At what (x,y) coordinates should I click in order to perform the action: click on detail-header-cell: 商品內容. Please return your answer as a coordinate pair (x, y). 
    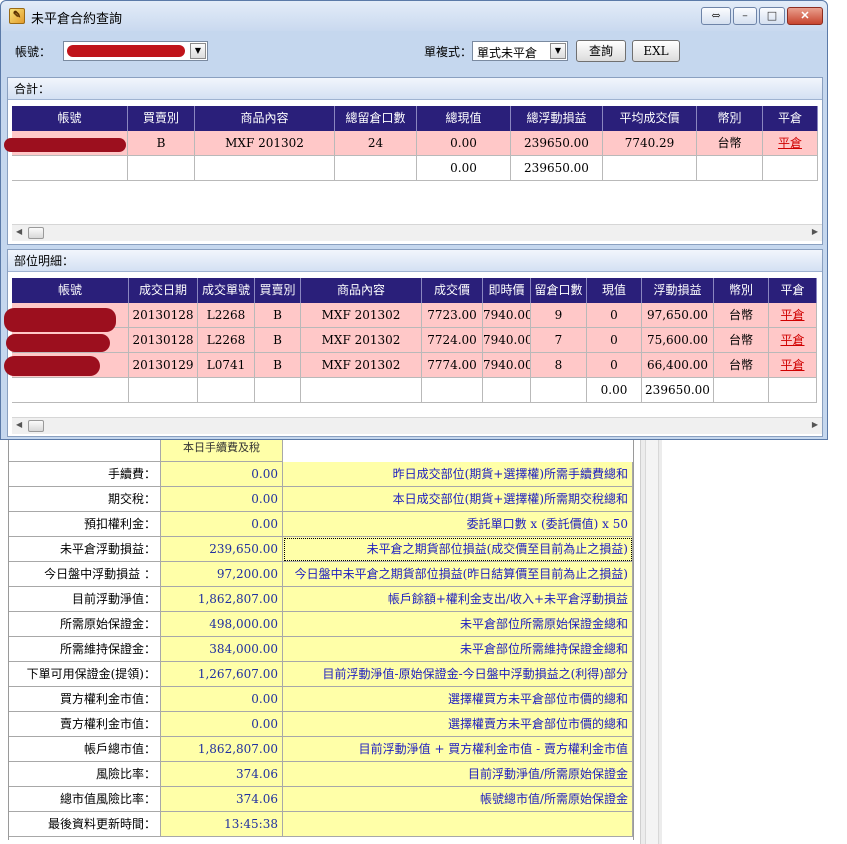
    Looking at the image, I should click on (361, 290).